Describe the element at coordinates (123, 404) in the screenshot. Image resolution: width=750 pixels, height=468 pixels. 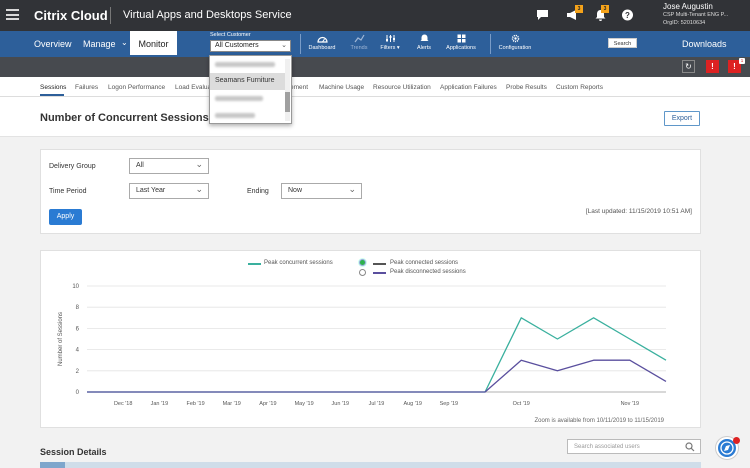
I see `x-tick-label: Dec '18` at that location.